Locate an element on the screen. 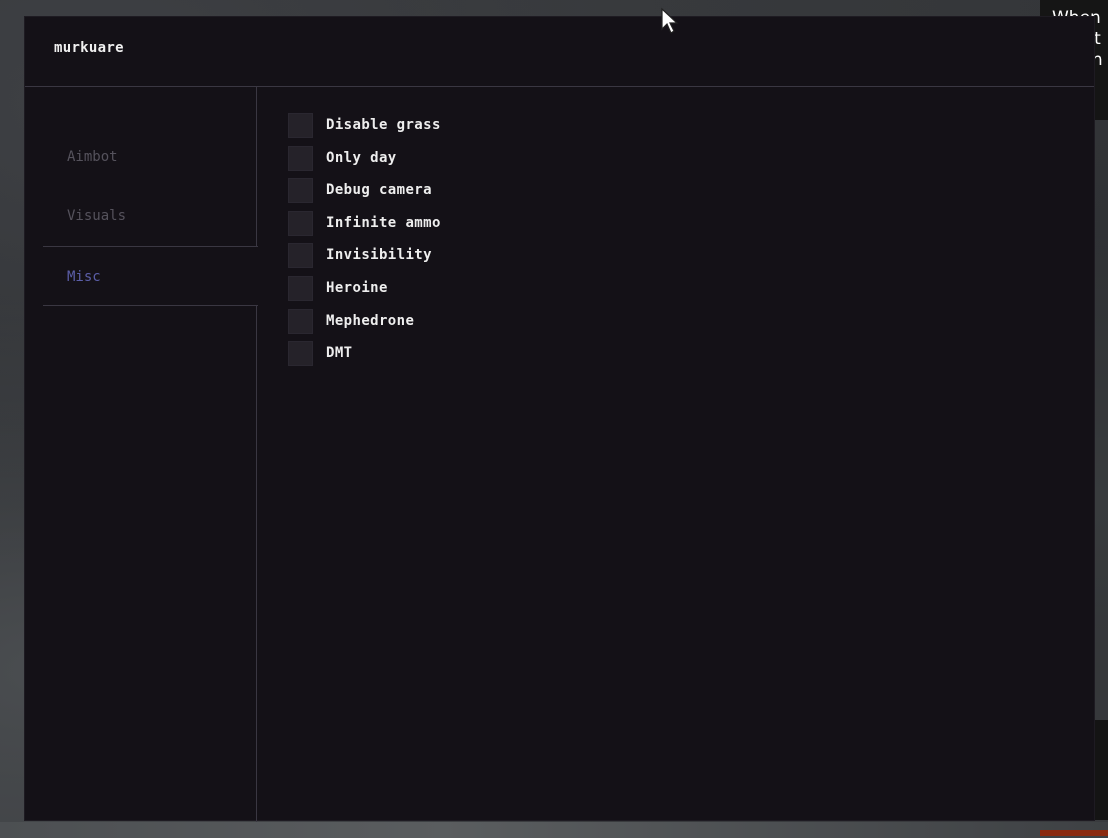  menu-title: murkuare is located at coordinates (89, 48).